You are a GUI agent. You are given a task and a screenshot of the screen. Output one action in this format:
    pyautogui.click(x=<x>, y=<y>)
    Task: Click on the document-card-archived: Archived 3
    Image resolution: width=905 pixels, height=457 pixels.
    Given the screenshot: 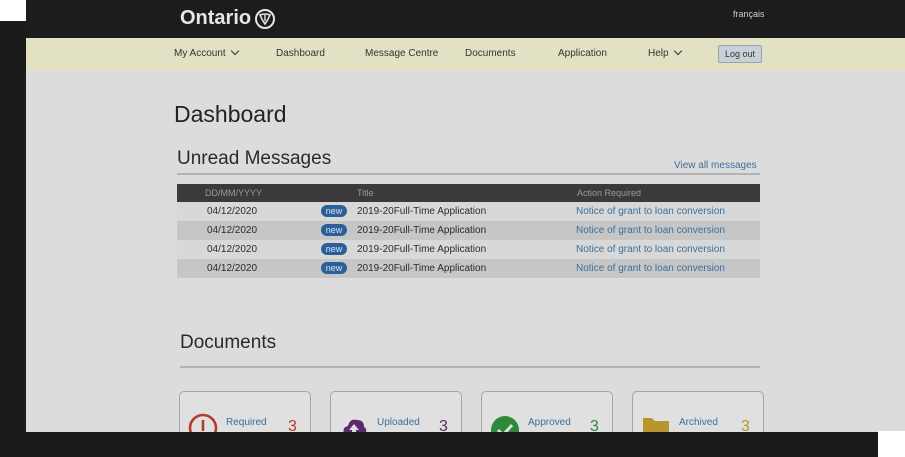 What is the action you would take?
    pyautogui.click(x=698, y=411)
    